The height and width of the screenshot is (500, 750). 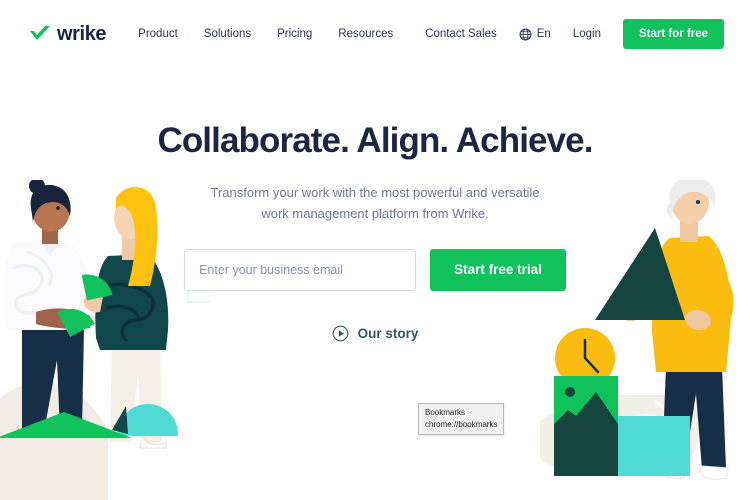 I want to click on nav-item-resources: Resources, so click(x=365, y=34).